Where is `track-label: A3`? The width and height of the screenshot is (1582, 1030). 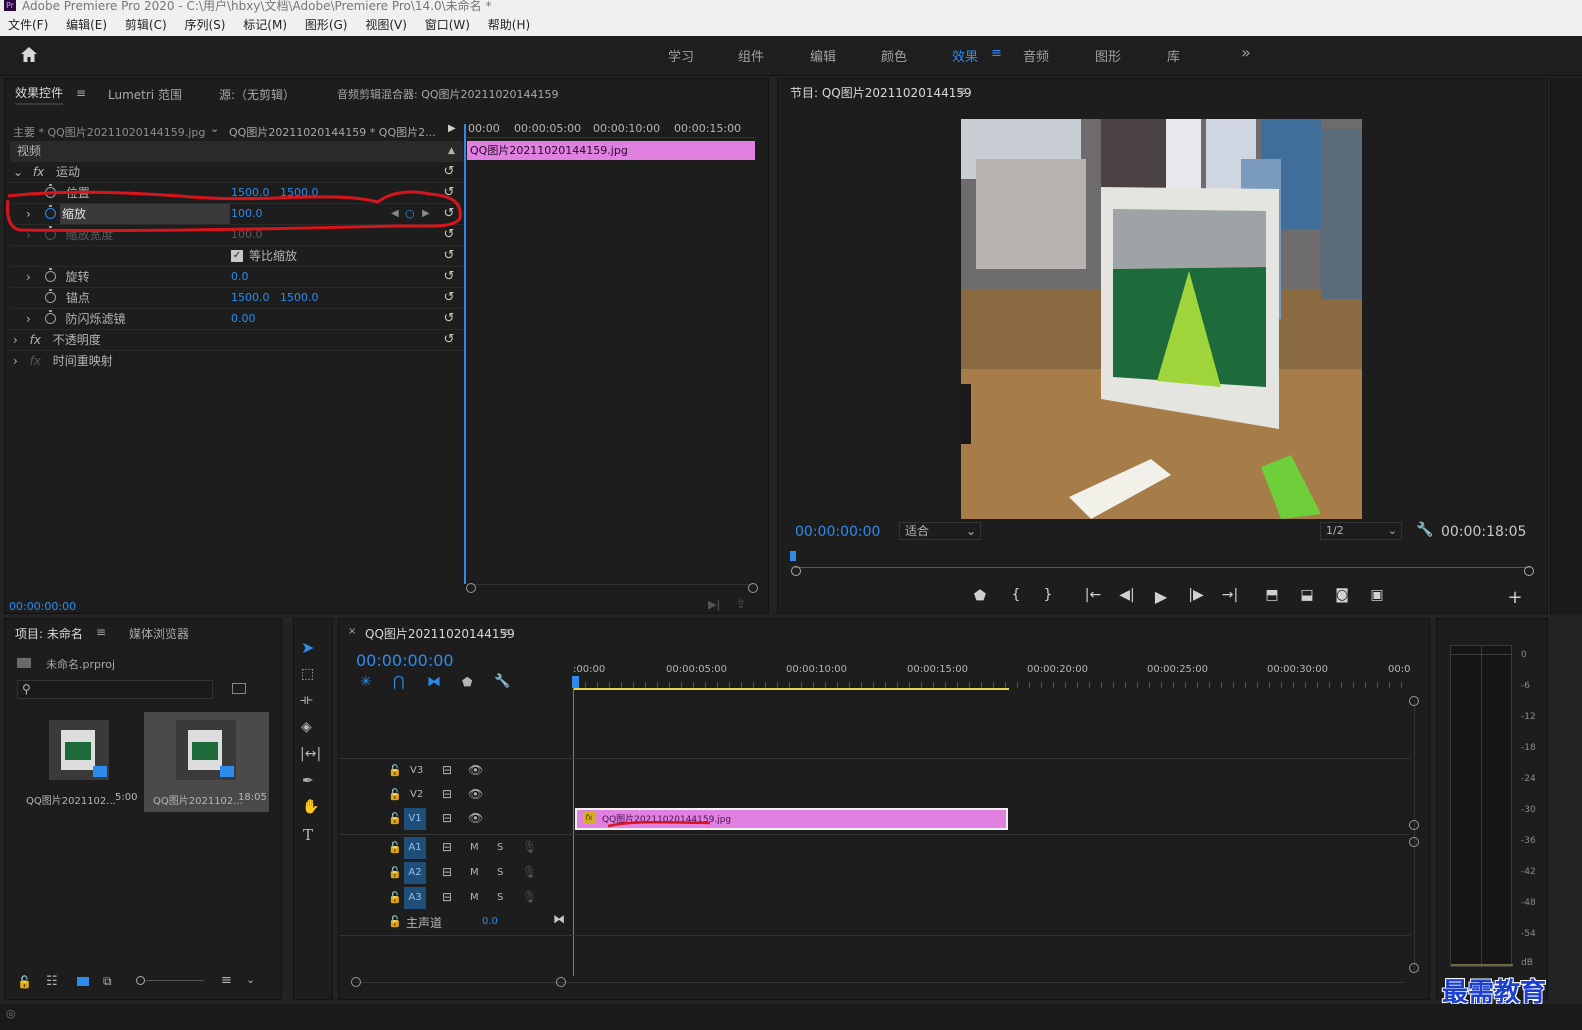 track-label: A3 is located at coordinates (415, 898).